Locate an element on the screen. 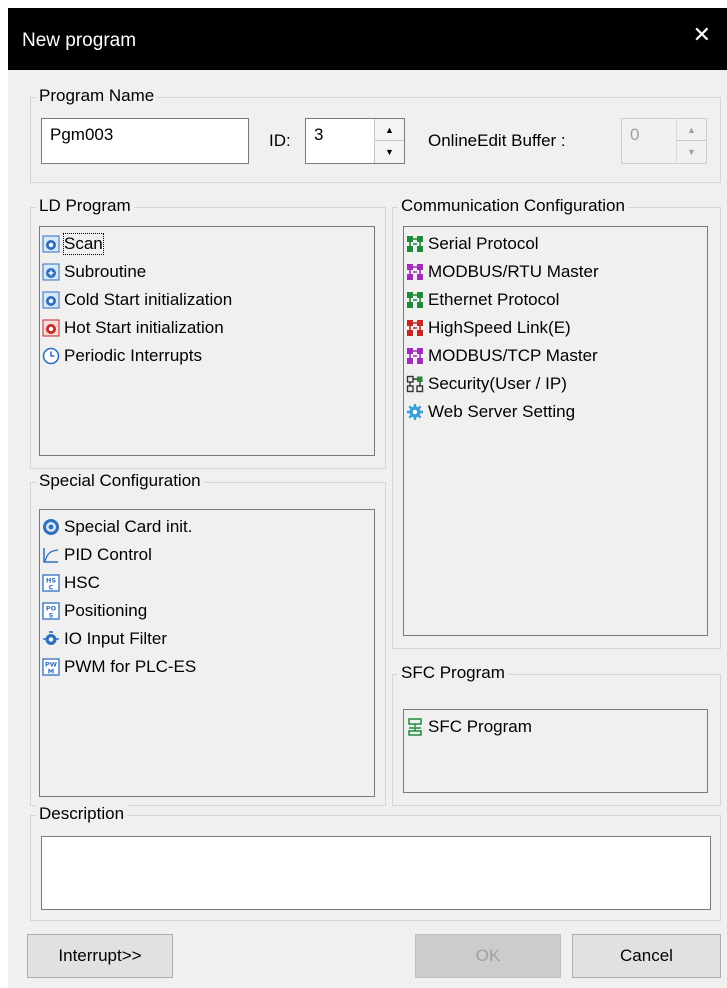 Image resolution: width=727 pixels, height=988 pixels. program-name-legend: Program Name is located at coordinates (97, 96).